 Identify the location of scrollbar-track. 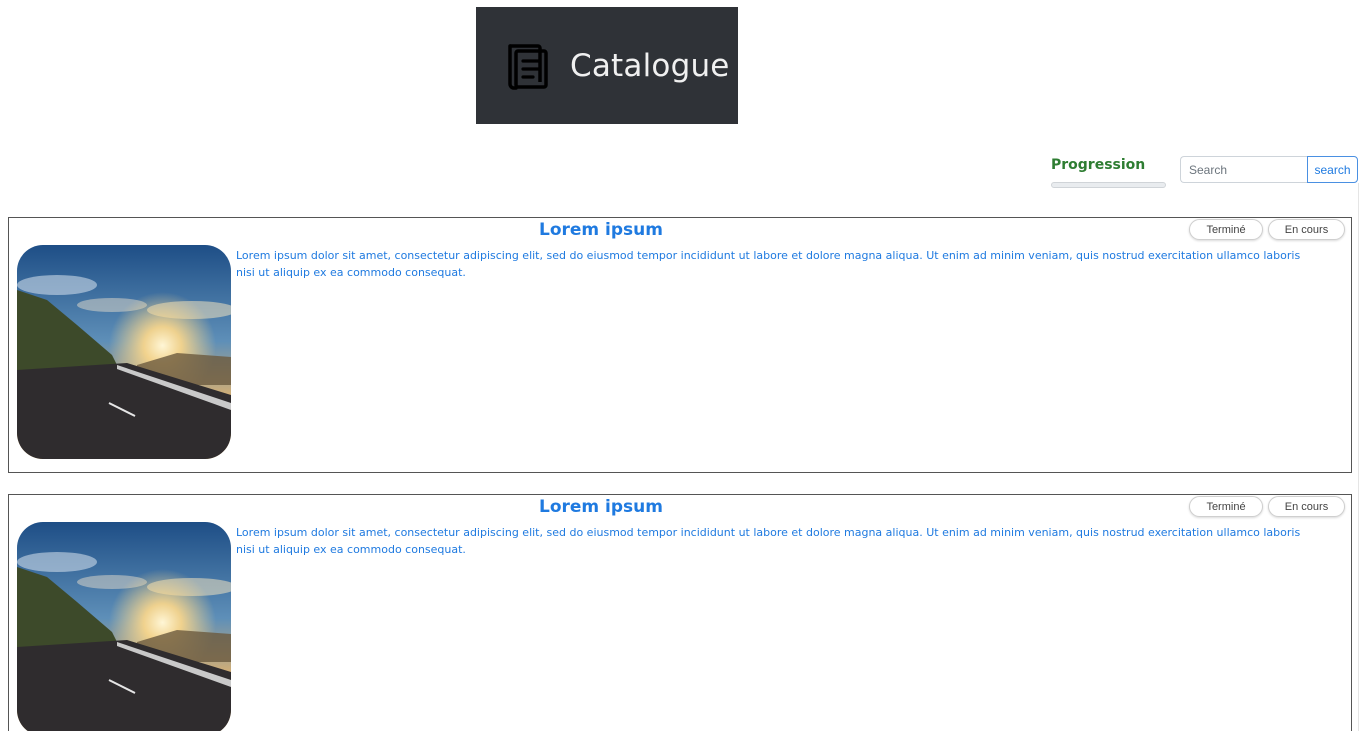
(1358, 457).